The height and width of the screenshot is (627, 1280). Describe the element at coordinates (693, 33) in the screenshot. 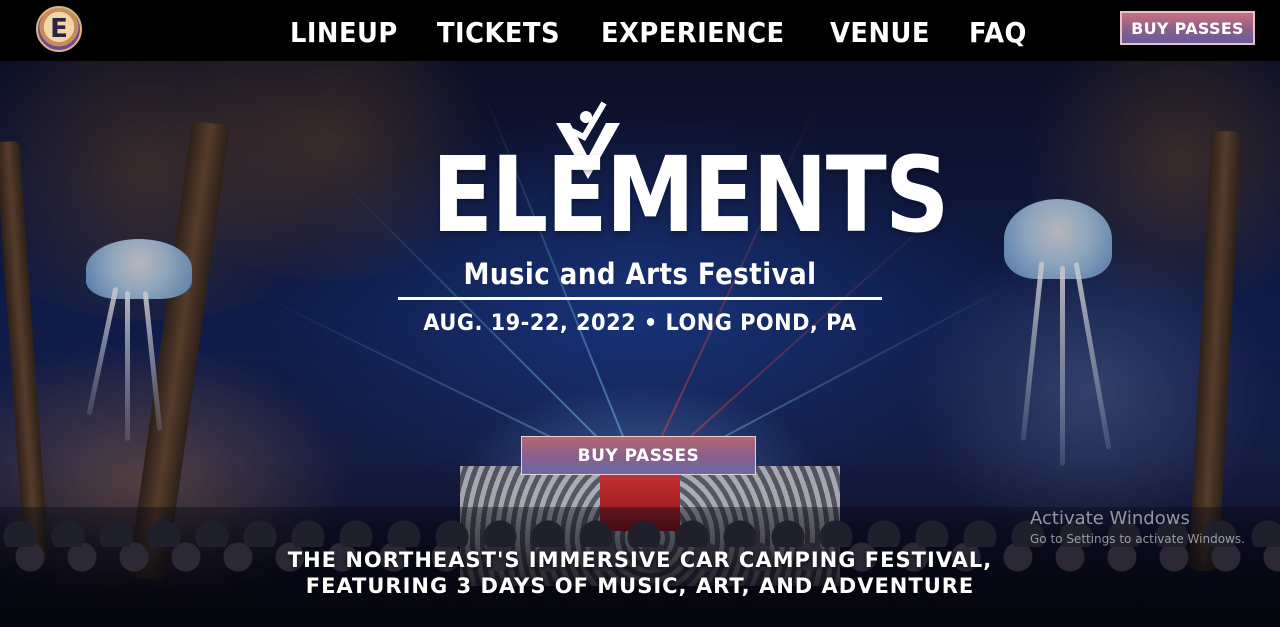

I see `nav-link-experience: EXPERIENCE` at that location.